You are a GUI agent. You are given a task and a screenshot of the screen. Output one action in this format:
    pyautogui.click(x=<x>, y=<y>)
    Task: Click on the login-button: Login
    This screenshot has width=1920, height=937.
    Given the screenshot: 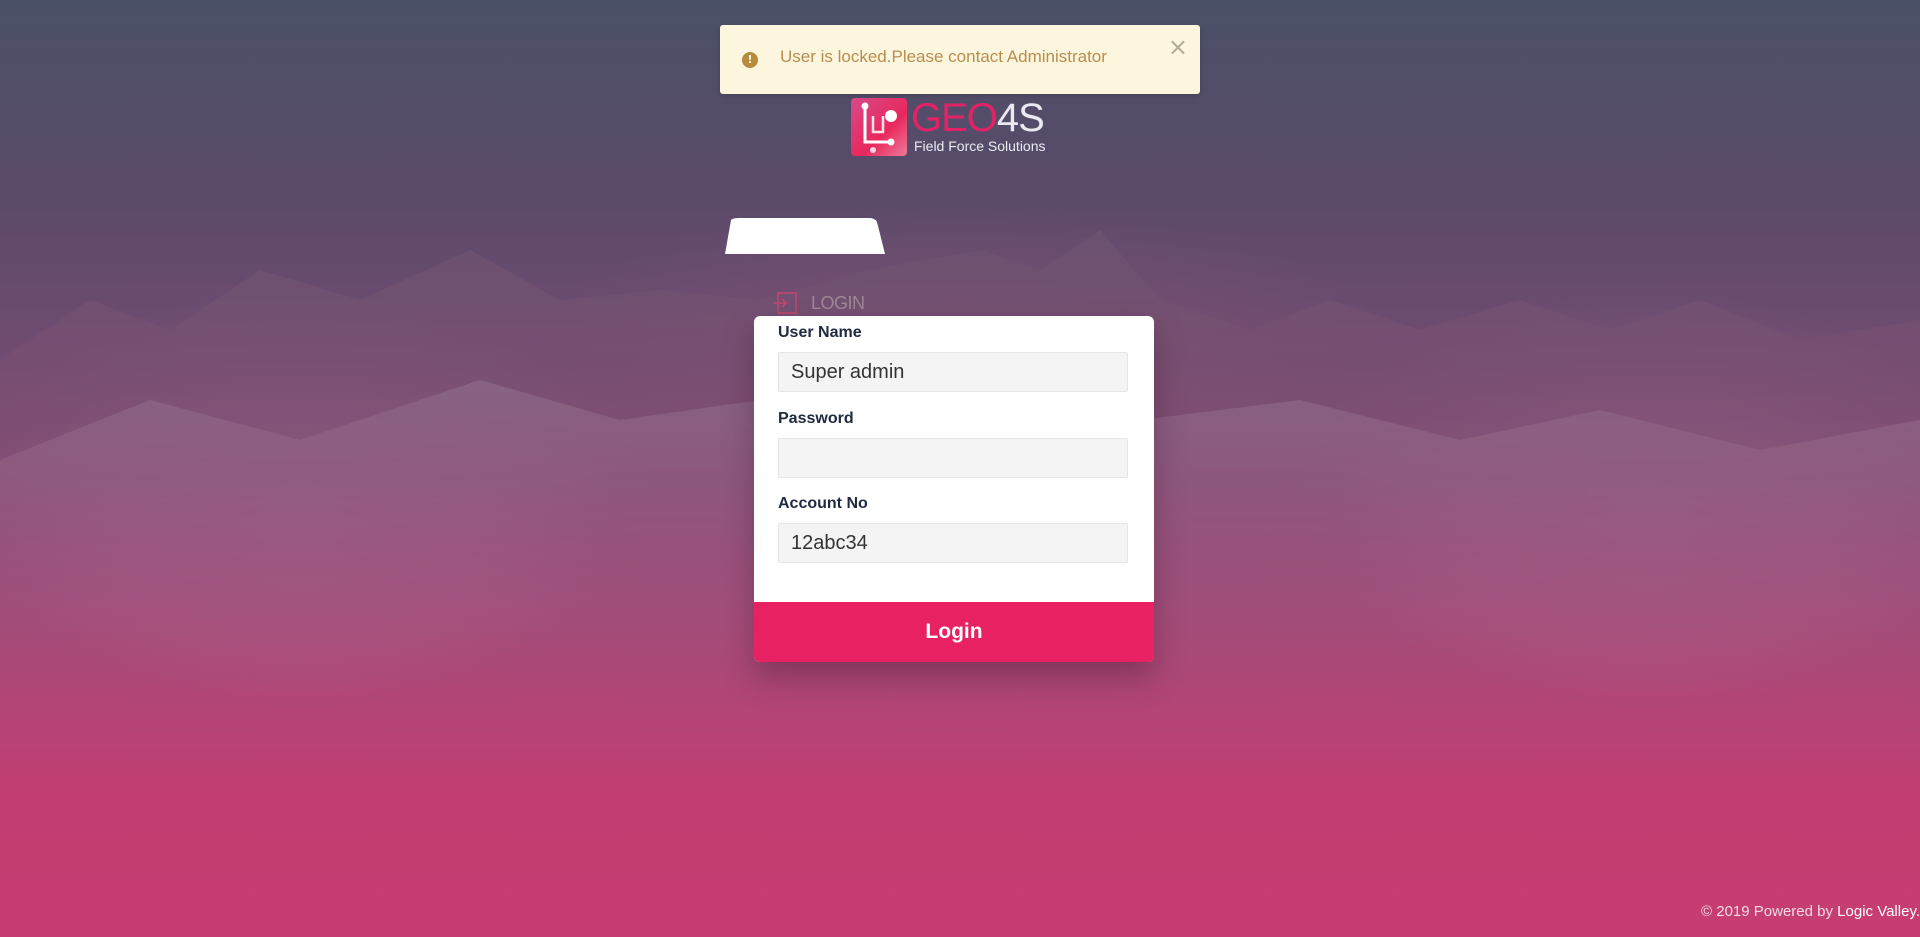 What is the action you would take?
    pyautogui.click(x=954, y=632)
    